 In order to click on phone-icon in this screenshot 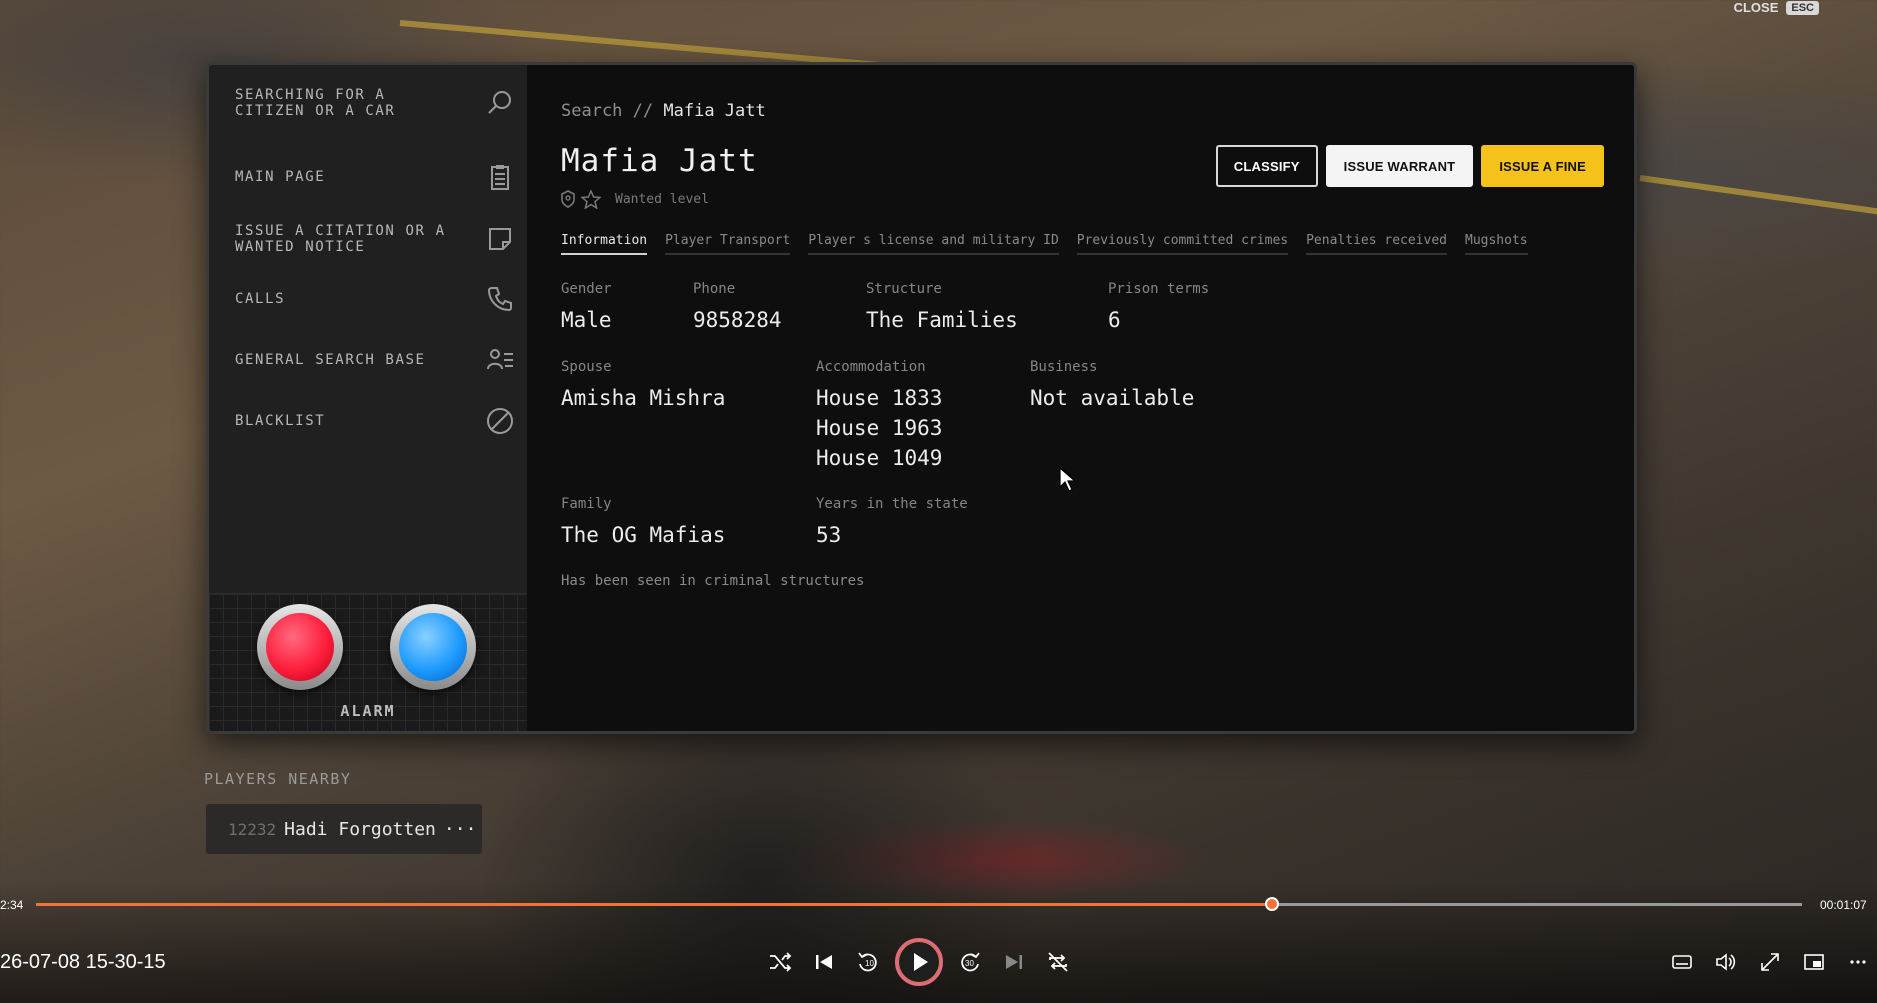, I will do `click(499, 299)`.